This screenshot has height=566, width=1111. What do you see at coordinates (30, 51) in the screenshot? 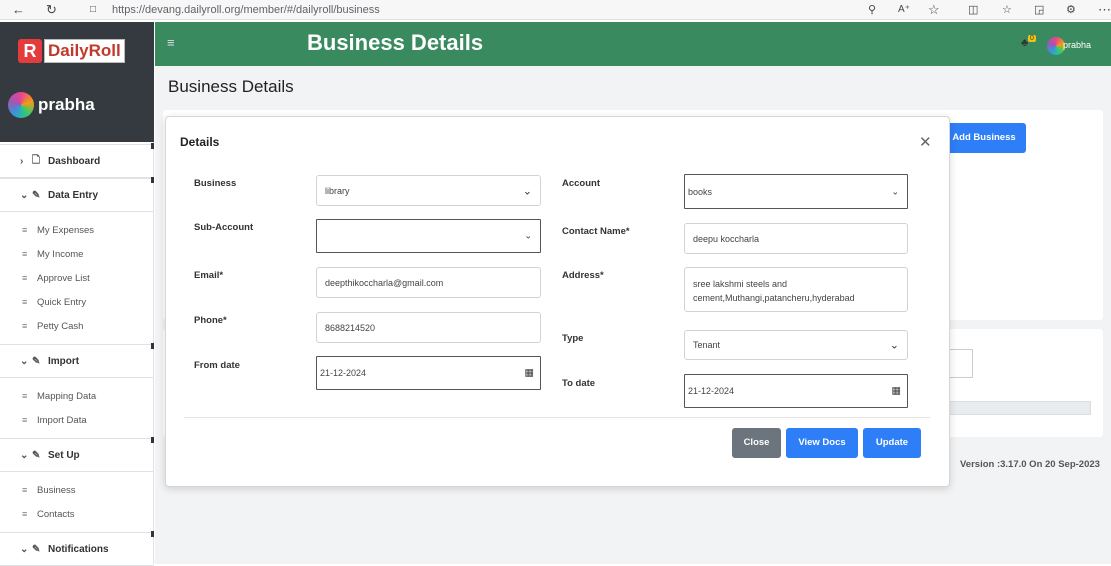
I see `logo-mark: R` at bounding box center [30, 51].